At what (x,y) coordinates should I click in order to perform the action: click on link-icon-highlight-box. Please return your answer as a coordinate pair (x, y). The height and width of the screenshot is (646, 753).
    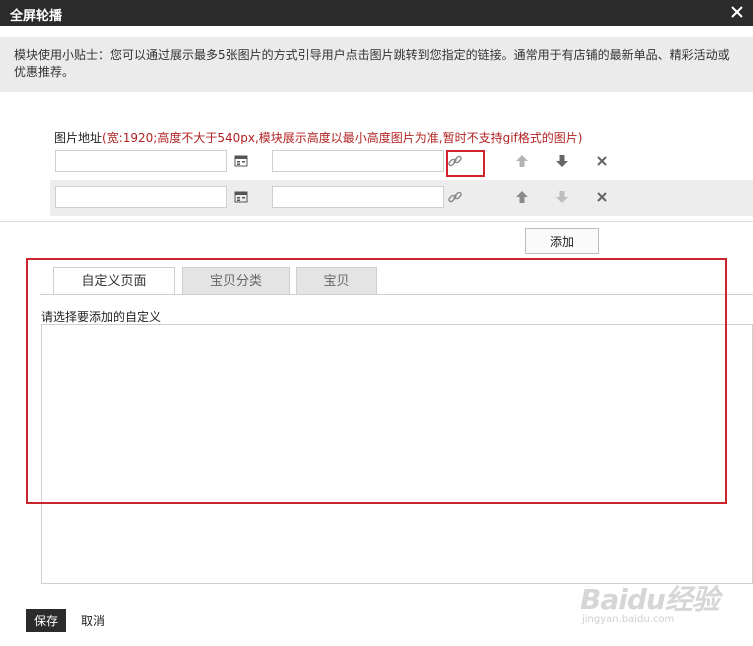
    Looking at the image, I should click on (465, 163).